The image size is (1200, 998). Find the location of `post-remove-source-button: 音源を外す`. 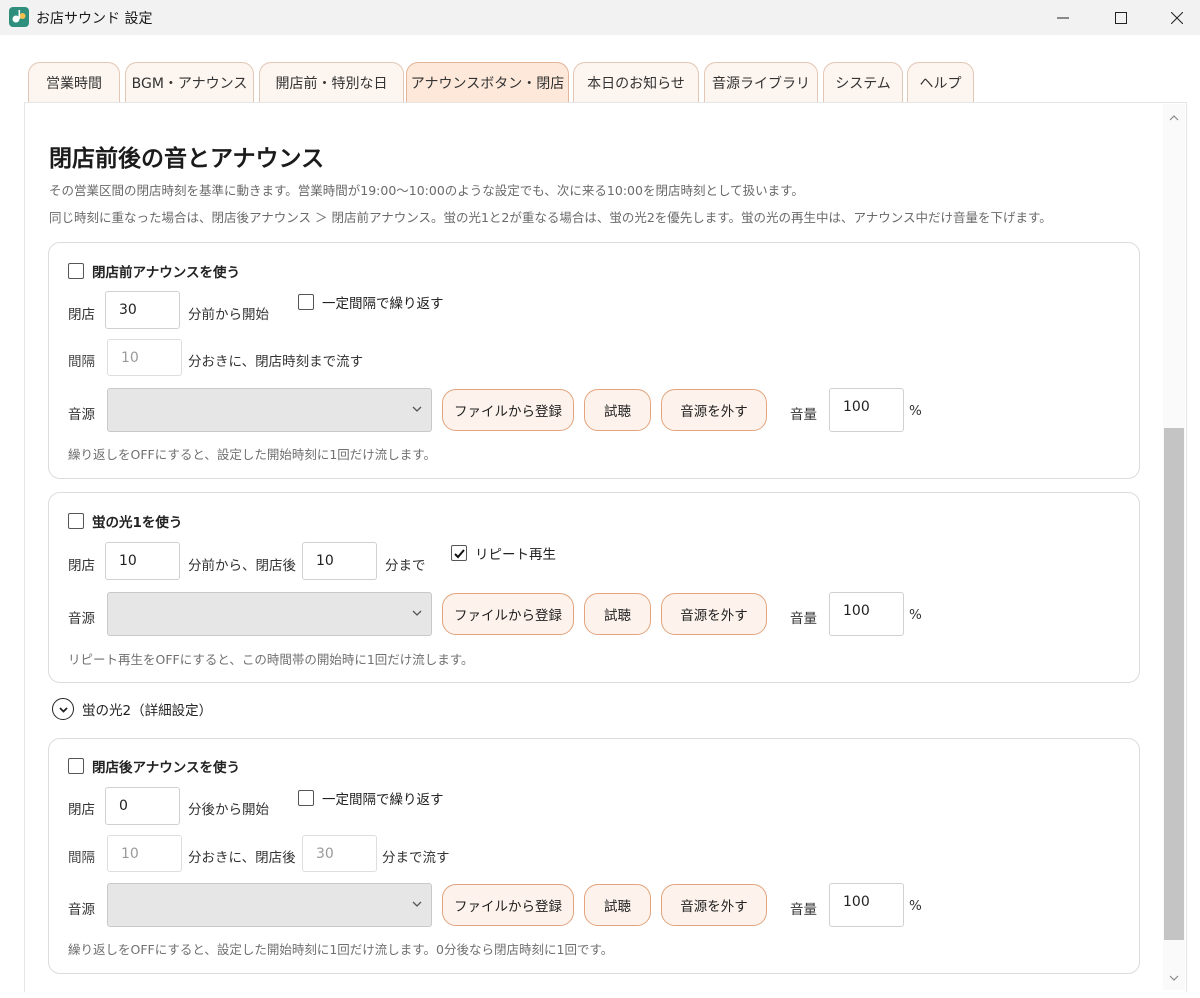

post-remove-source-button: 音源を外す is located at coordinates (714, 905).